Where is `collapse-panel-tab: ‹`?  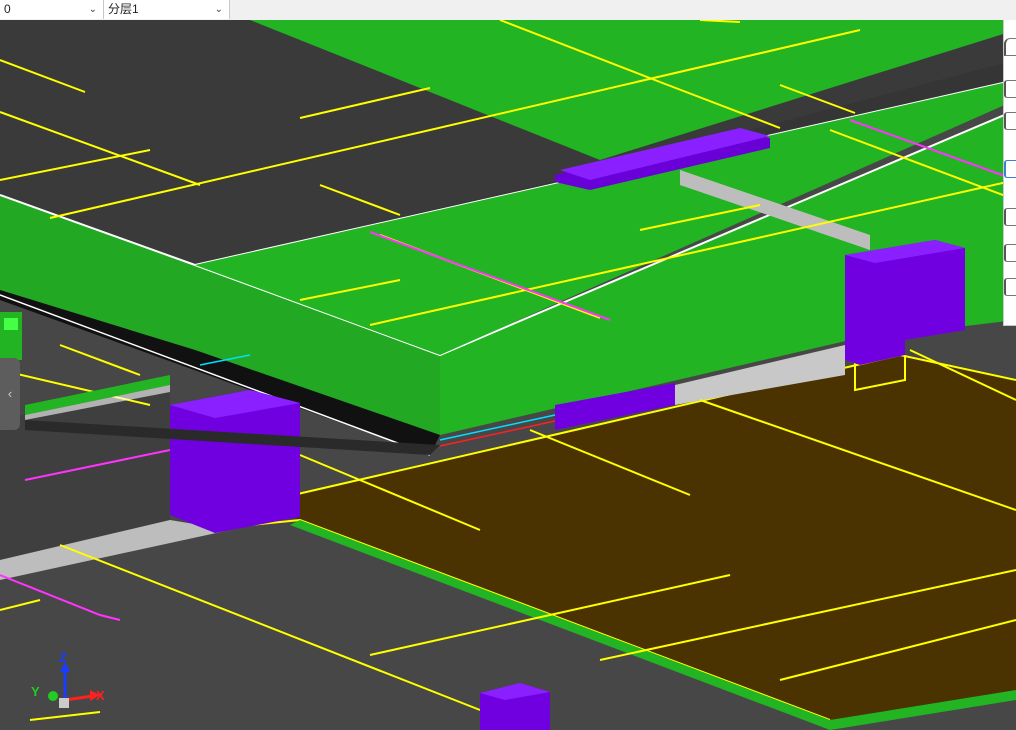 collapse-panel-tab: ‹ is located at coordinates (10, 394).